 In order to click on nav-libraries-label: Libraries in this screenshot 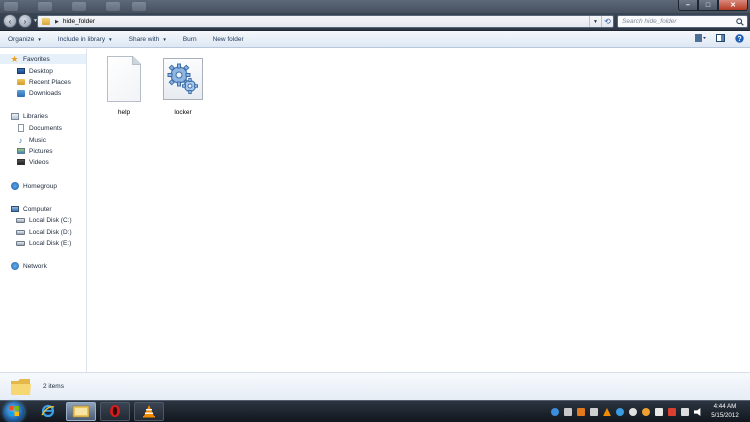, I will do `click(35, 116)`.